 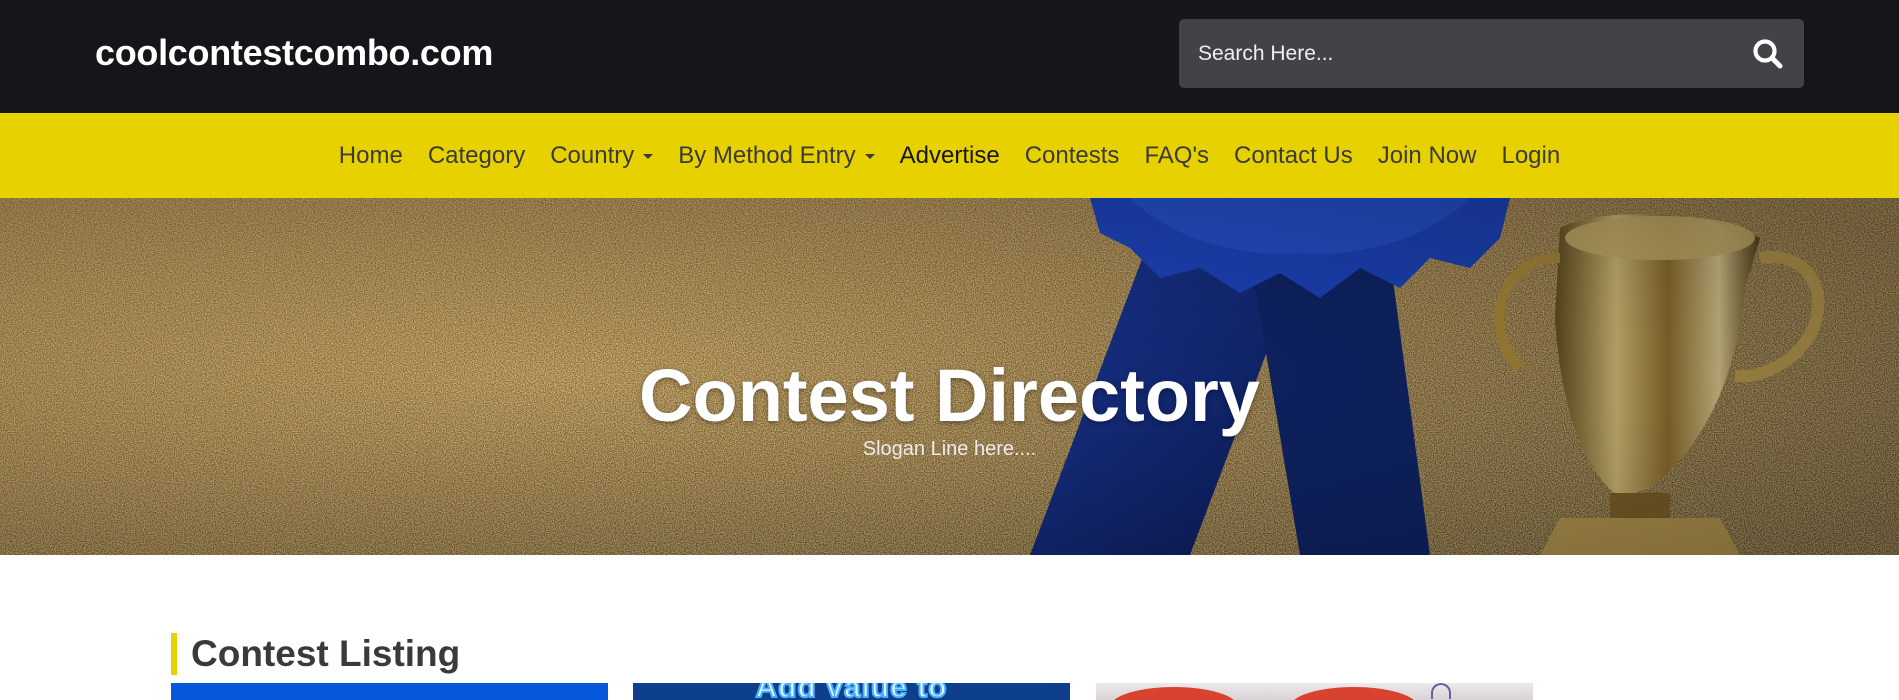 I want to click on site-logo: coolcontestcombo.com, so click(x=294, y=53).